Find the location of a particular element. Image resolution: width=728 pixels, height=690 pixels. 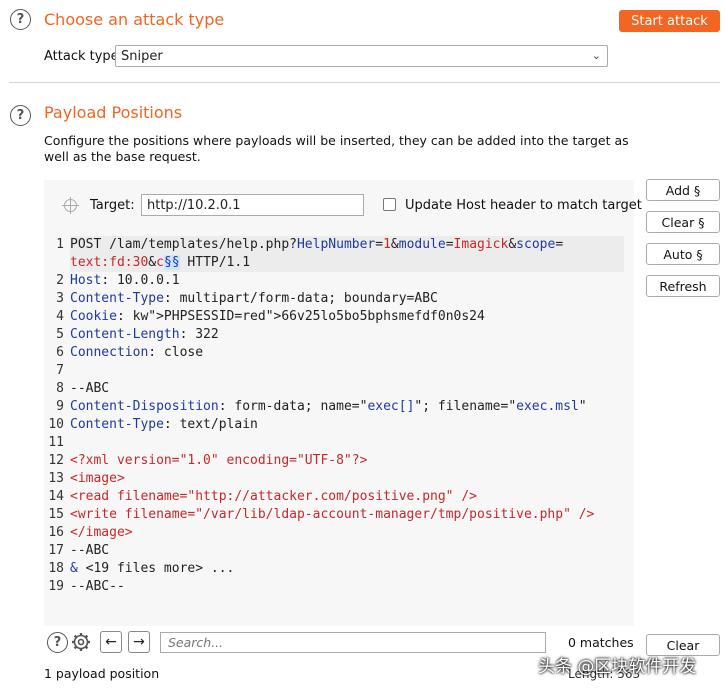

payload-position-count: 1 payload position is located at coordinates (102, 673).